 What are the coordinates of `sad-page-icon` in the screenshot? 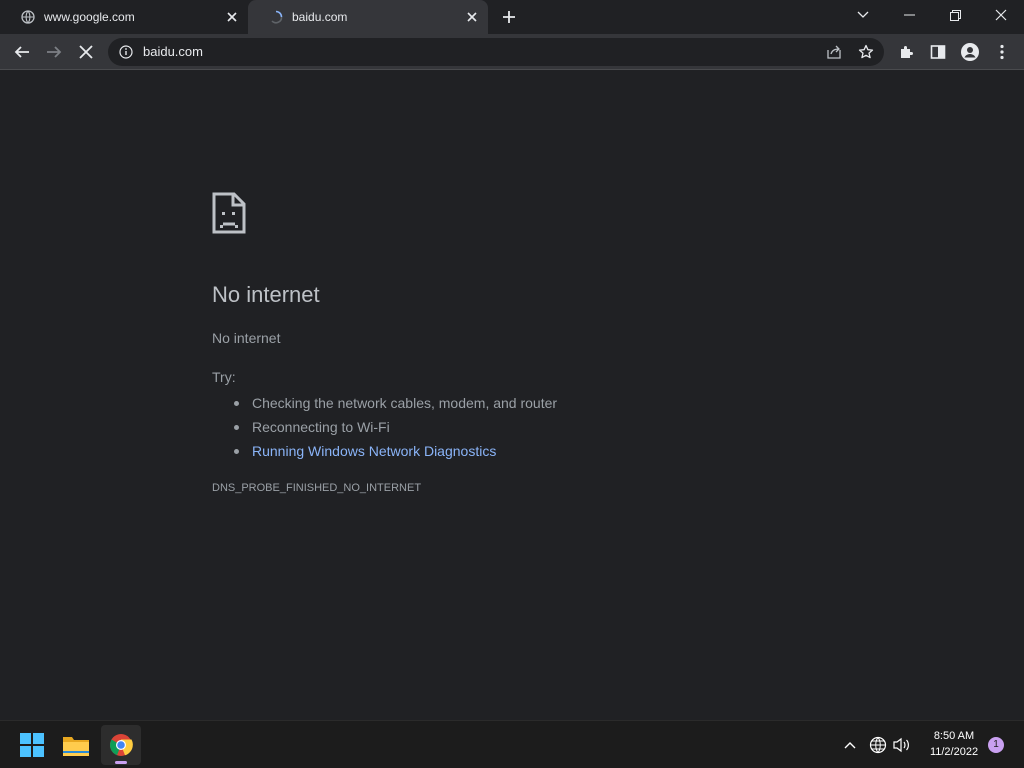 It's located at (229, 213).